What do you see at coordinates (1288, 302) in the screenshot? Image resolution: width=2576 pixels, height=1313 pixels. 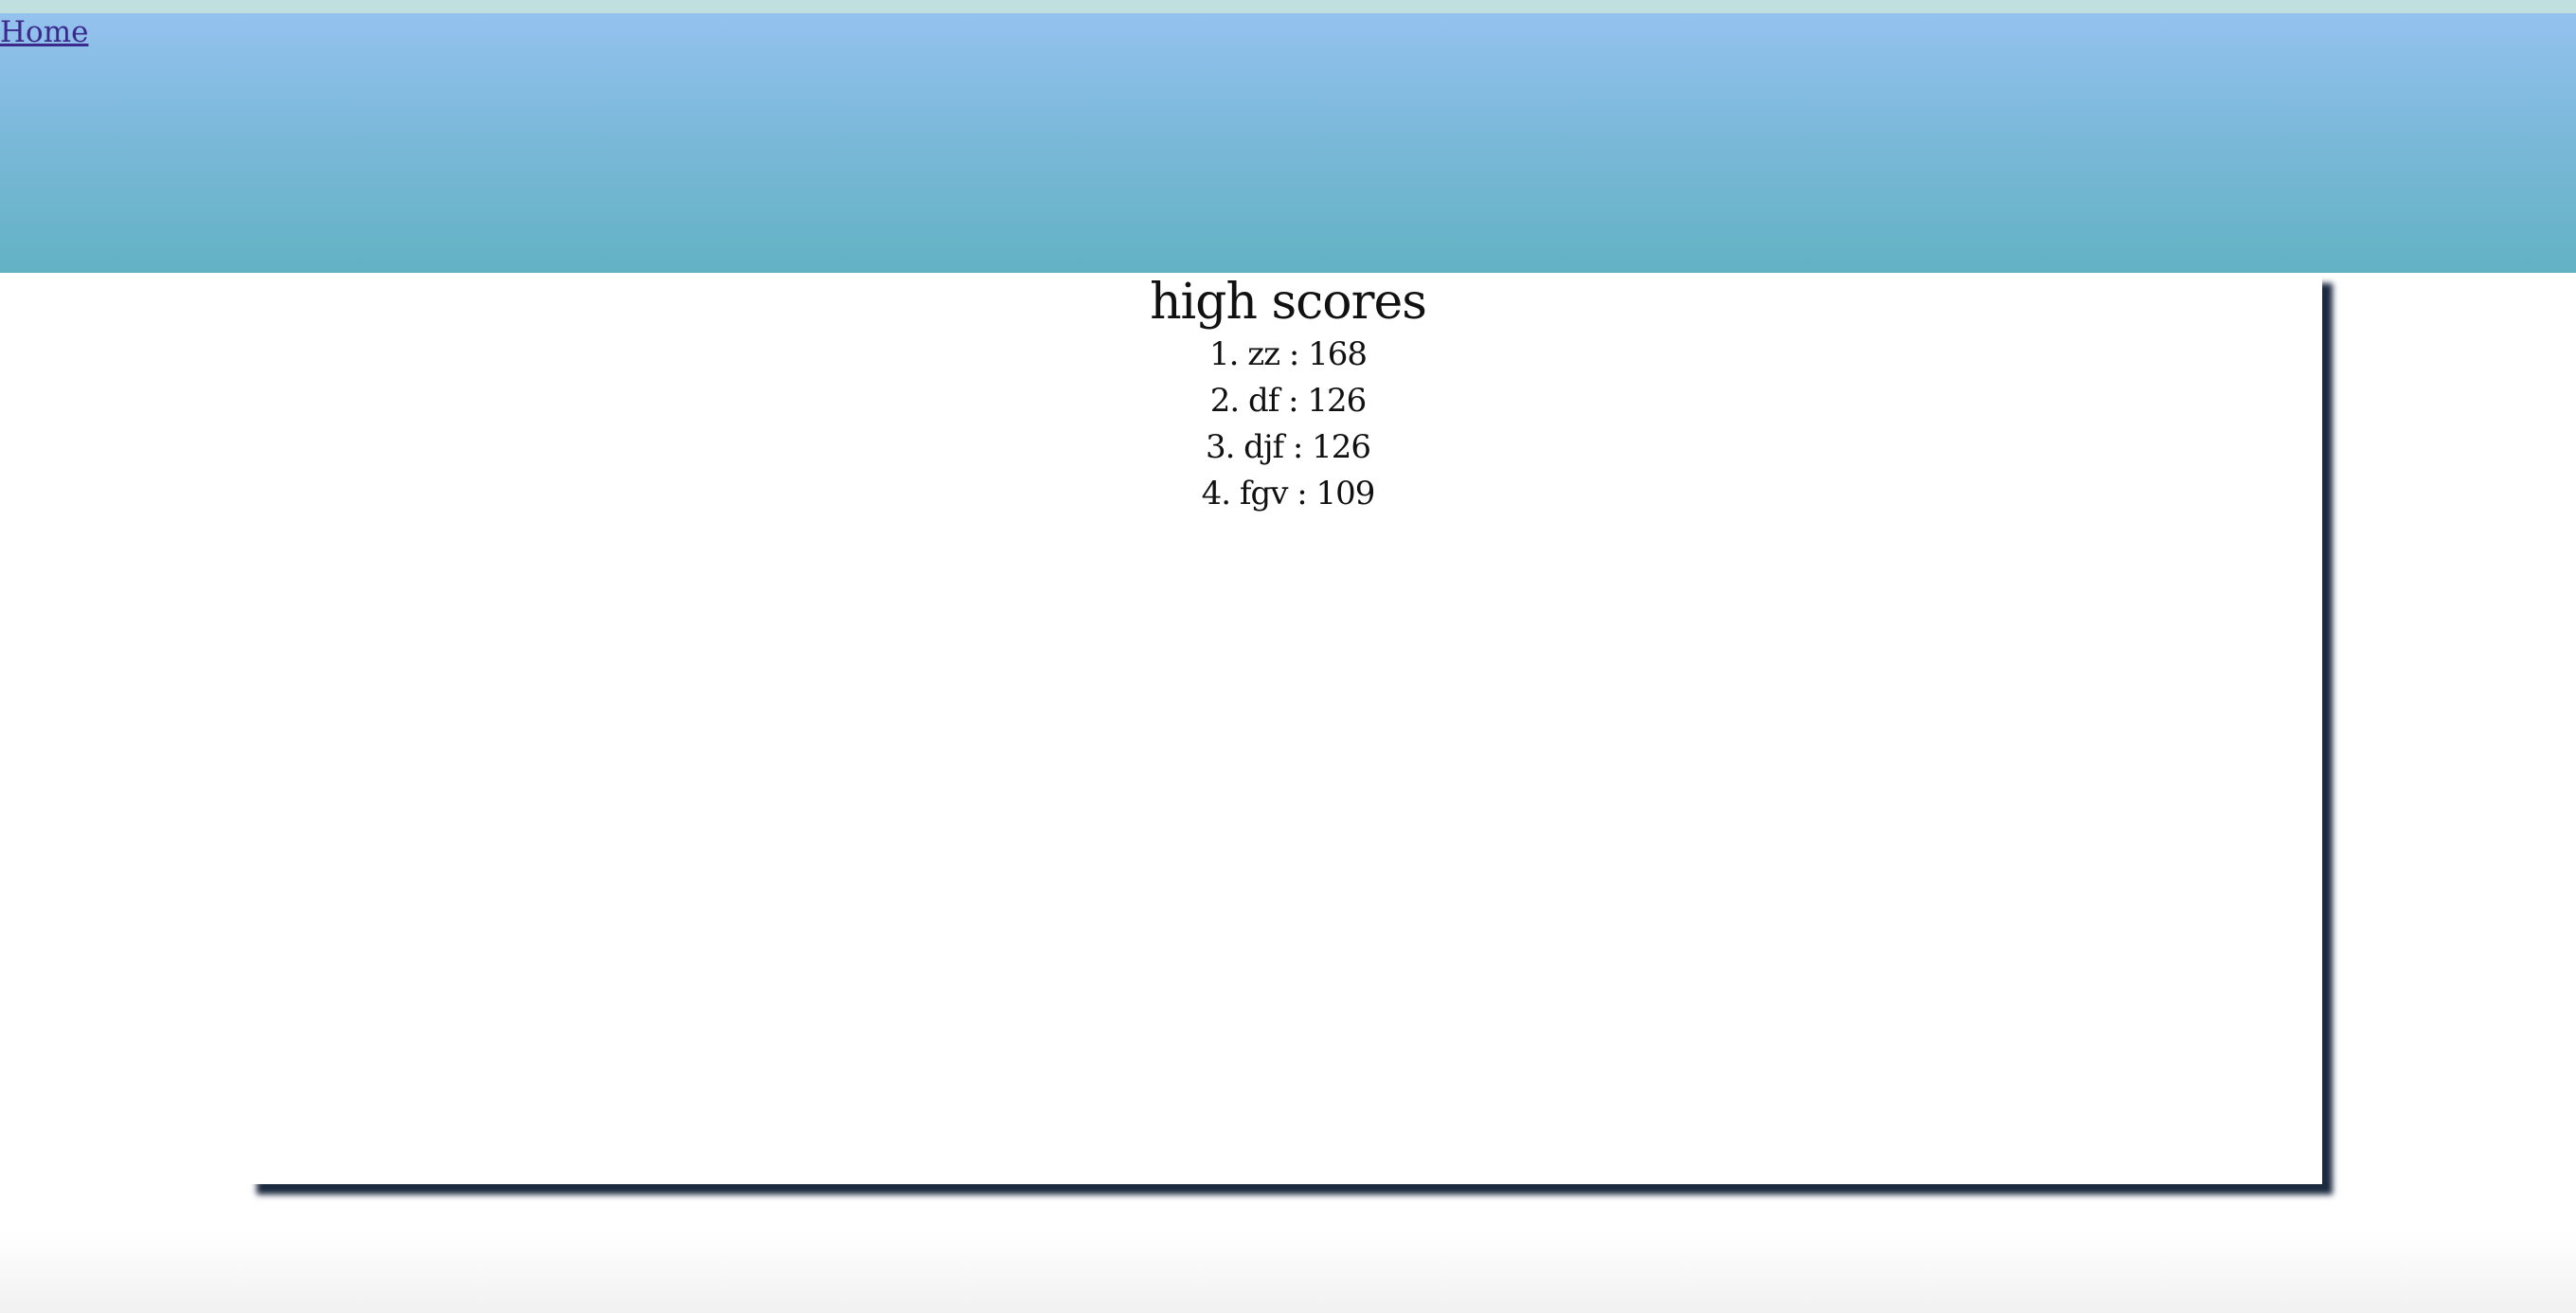 I see `page-title: high scores` at bounding box center [1288, 302].